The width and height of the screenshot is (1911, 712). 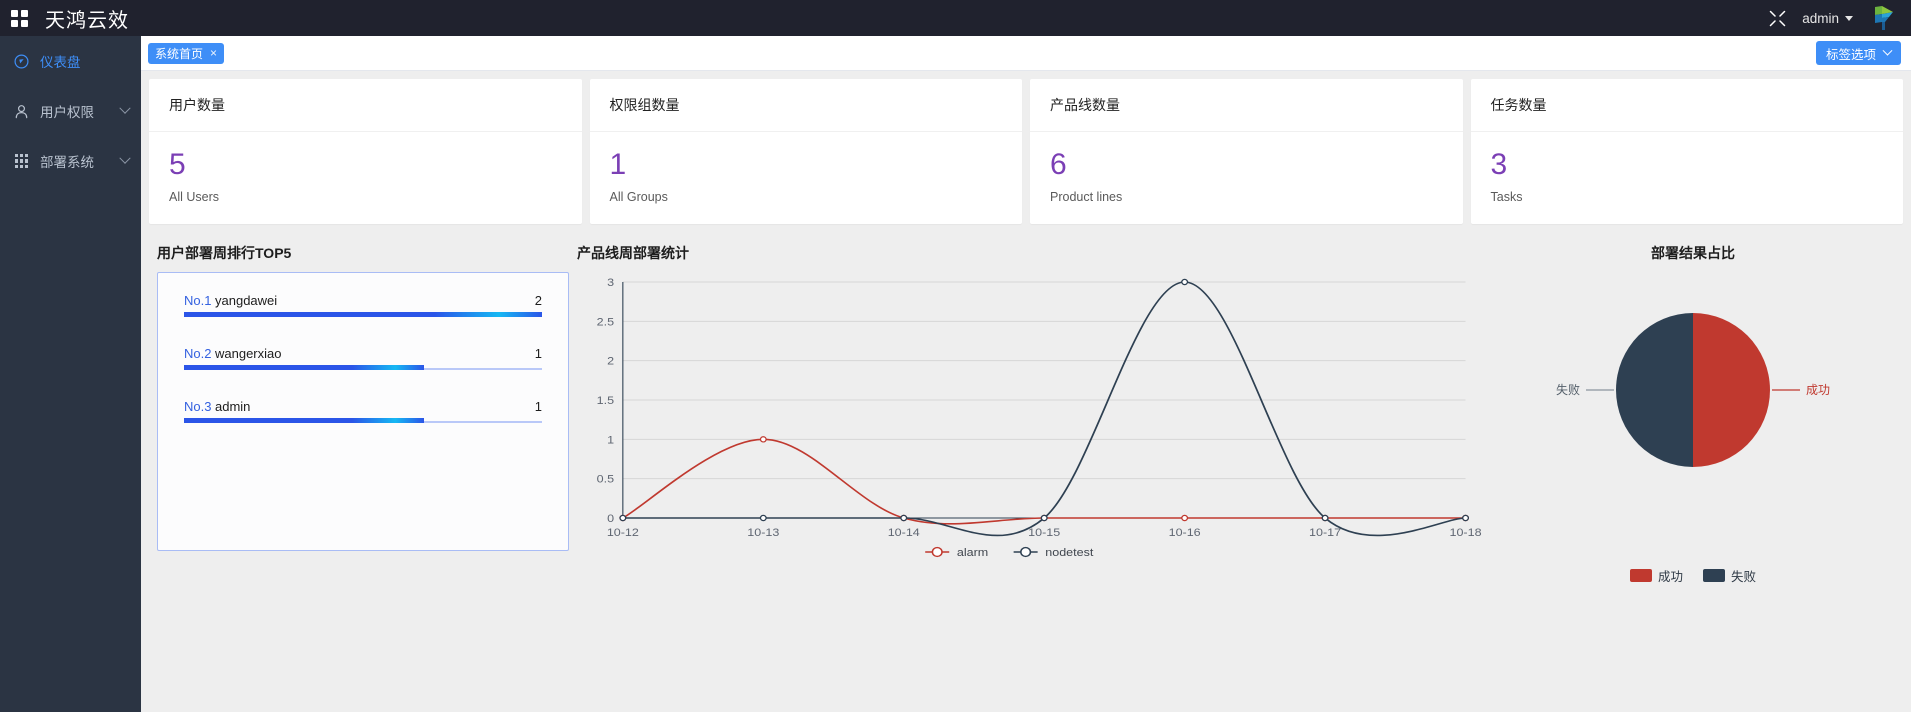 I want to click on sidebar-item-label: 仪表盘, so click(x=60, y=62).